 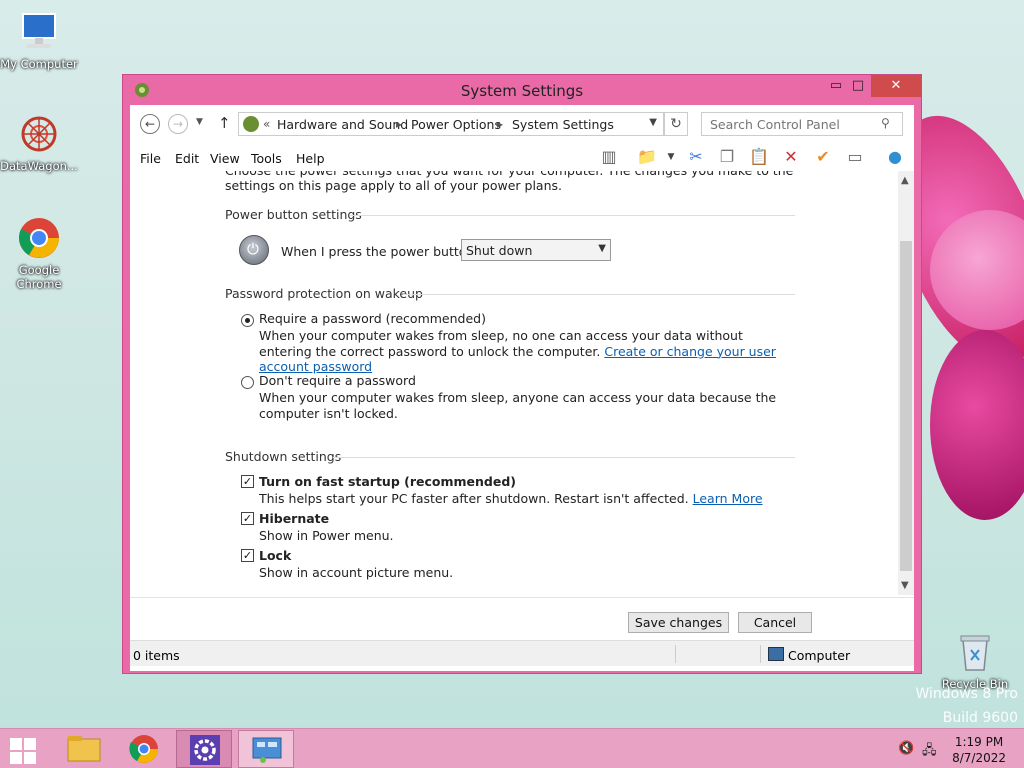 I want to click on require-password-label: Require a password (recommended), so click(x=372, y=318).